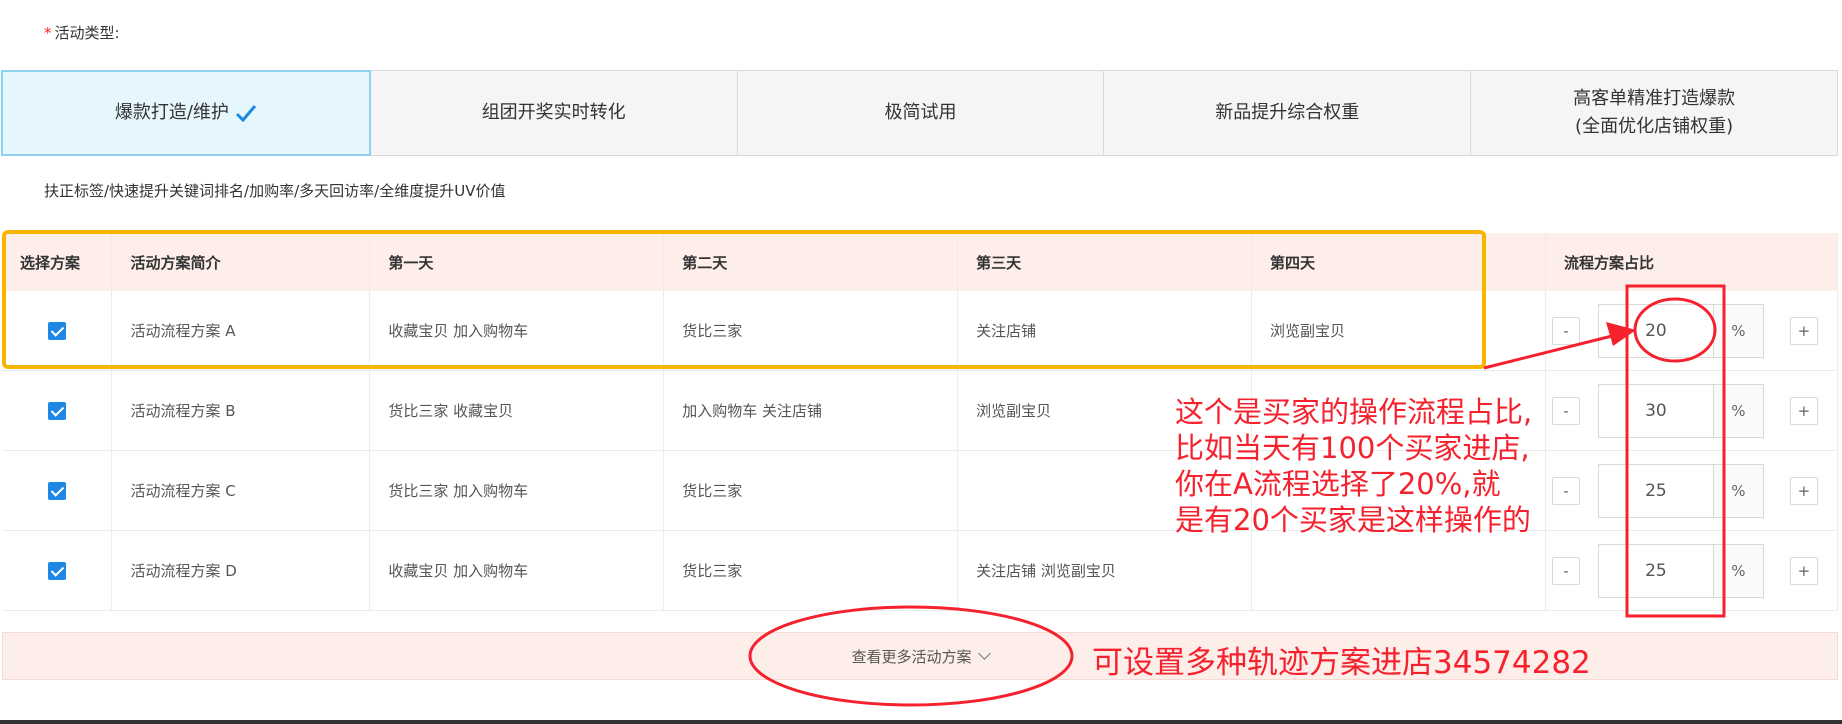 The image size is (1842, 724). I want to click on day2-cell: 加入购物车 关注店铺, so click(811, 410).